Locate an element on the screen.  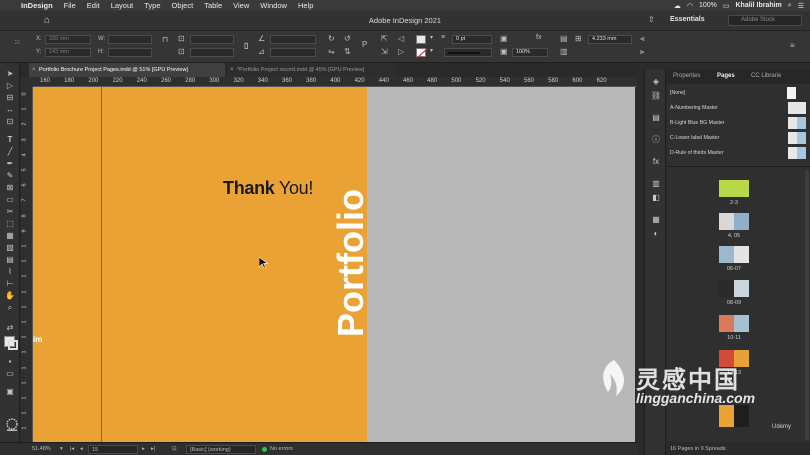
menu-file: File is located at coordinates (70, 5).